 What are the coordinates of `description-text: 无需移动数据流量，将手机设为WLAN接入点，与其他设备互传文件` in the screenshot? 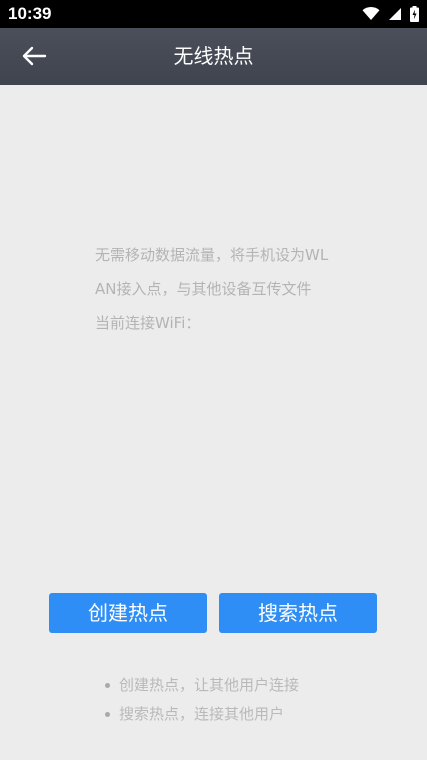 It's located at (212, 272).